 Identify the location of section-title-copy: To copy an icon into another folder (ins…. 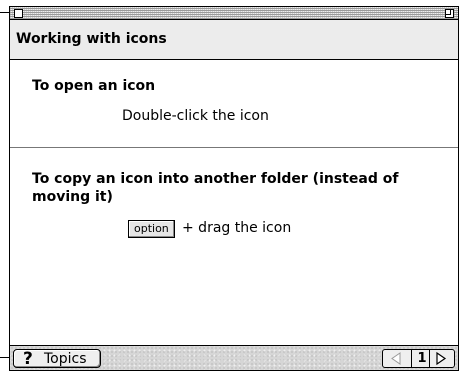
(215, 188).